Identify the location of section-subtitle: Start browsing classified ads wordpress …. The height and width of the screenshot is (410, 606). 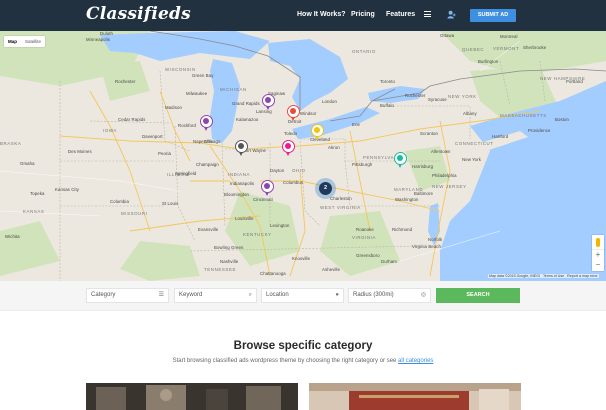
(303, 361).